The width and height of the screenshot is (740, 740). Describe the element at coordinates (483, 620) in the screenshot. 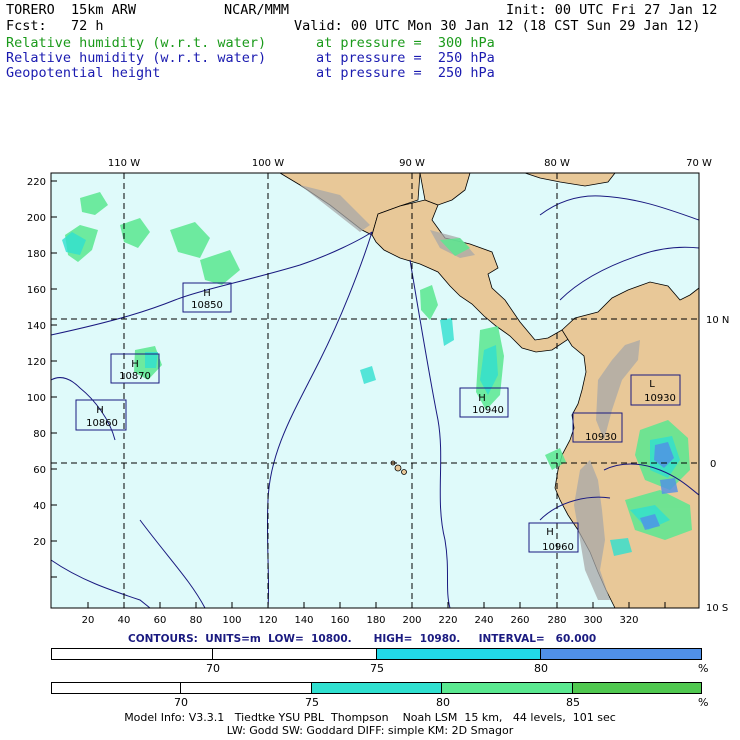

I see `x-tick-240: 240` at that location.